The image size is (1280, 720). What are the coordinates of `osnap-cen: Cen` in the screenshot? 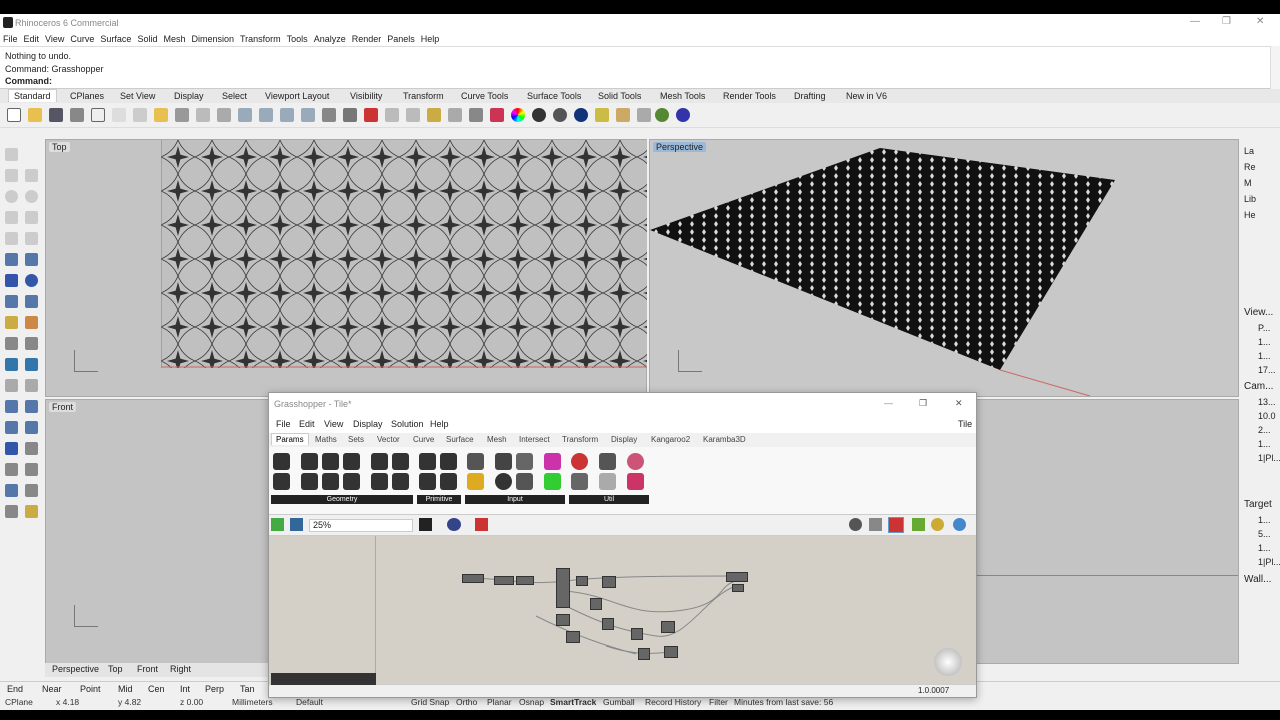 It's located at (156, 689).